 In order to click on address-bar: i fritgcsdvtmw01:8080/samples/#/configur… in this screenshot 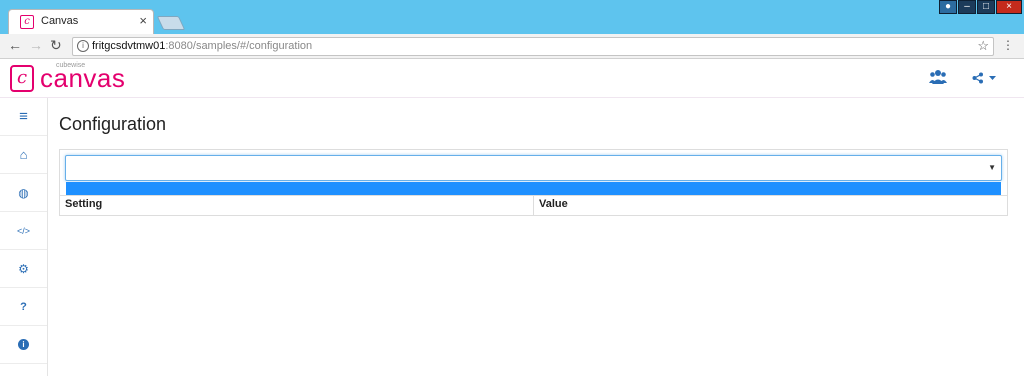, I will do `click(533, 46)`.